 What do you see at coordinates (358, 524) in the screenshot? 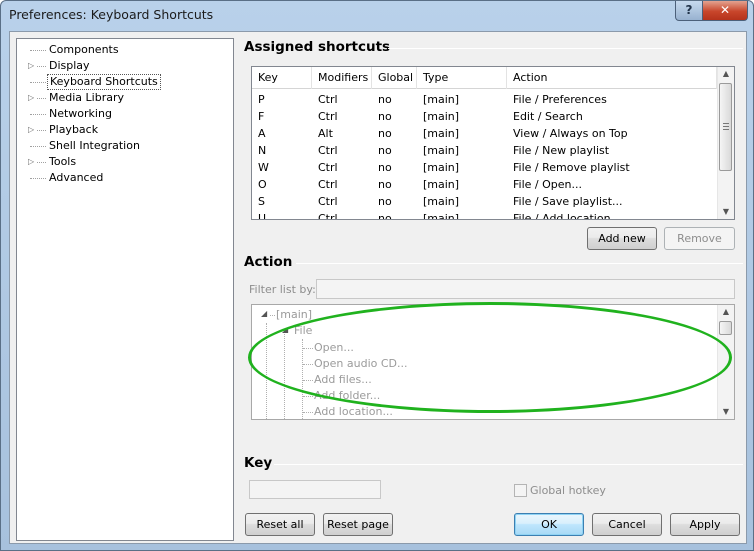
I see `reset-page-button: Reset page` at bounding box center [358, 524].